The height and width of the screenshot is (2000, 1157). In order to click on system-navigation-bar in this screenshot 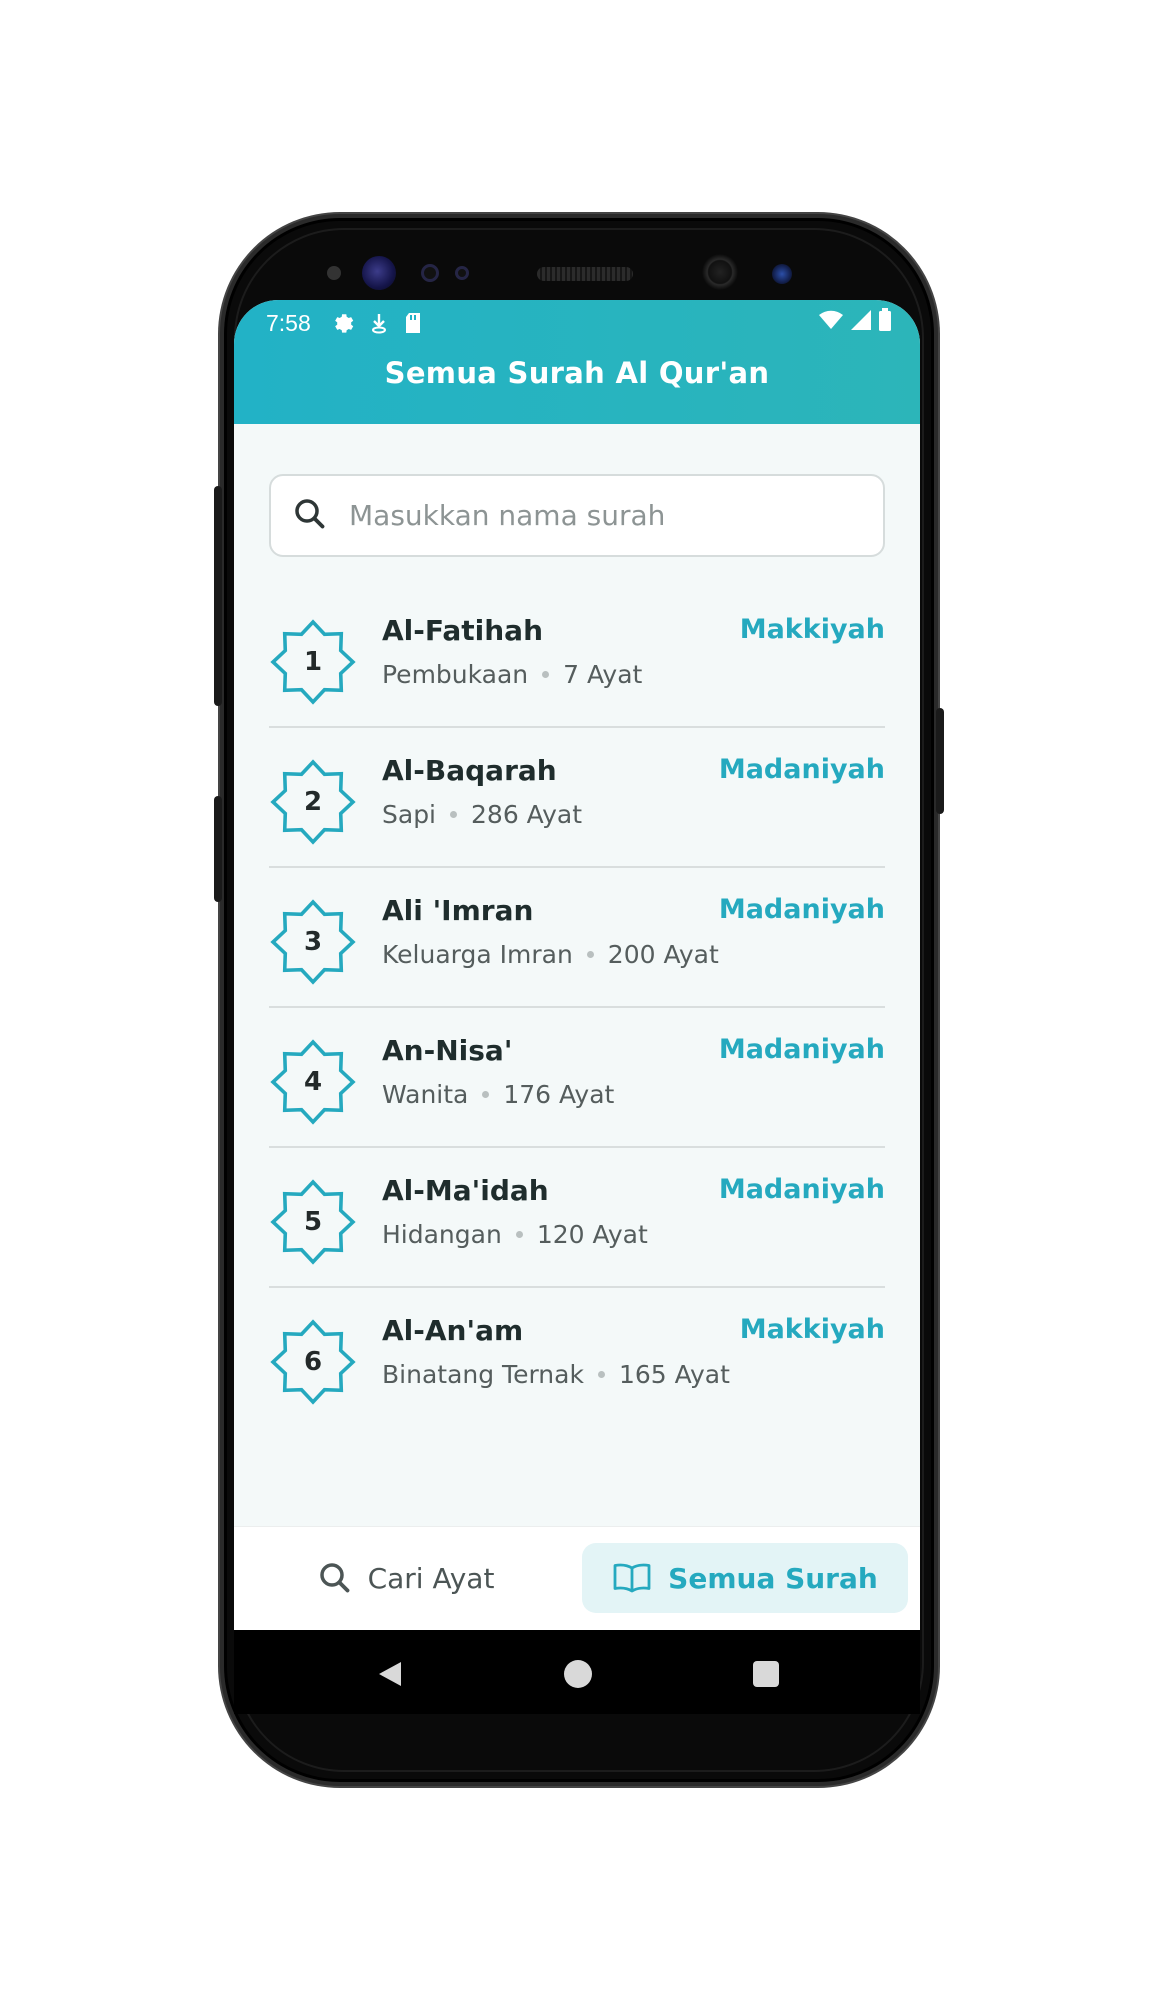, I will do `click(577, 1672)`.